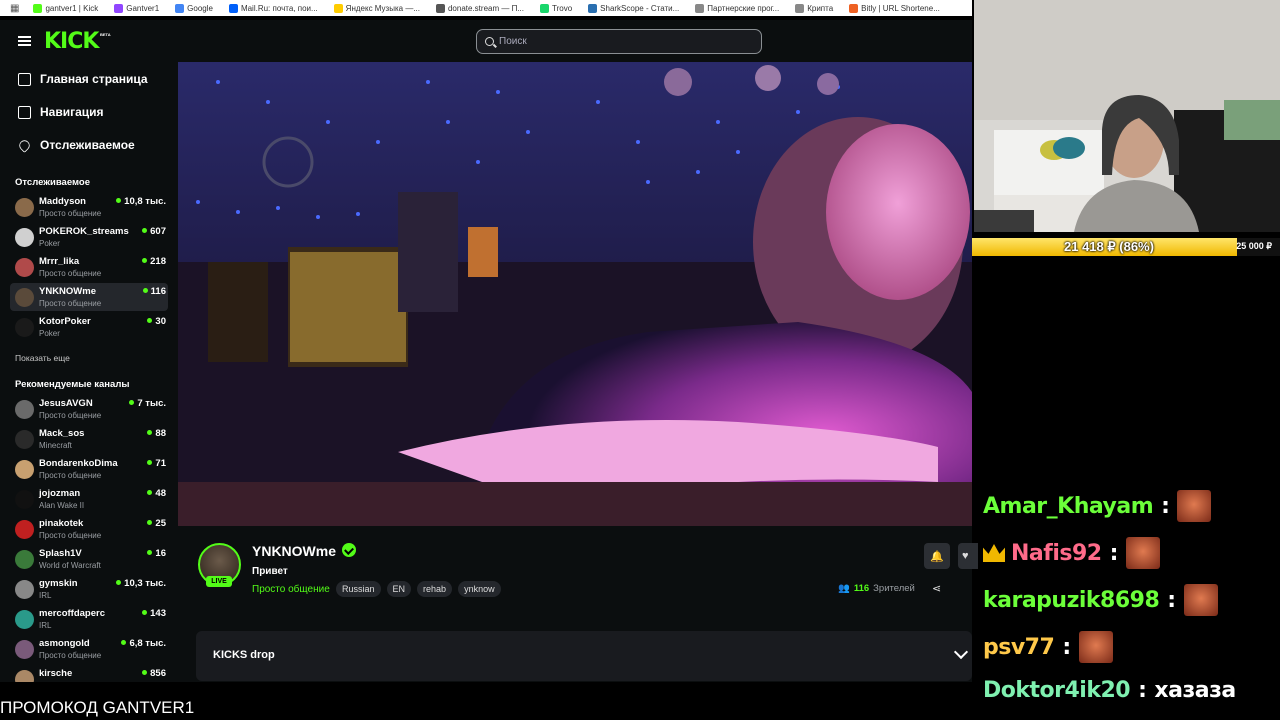  I want to click on donation-current: 21 418 ₽ (86%), so click(1109, 246).